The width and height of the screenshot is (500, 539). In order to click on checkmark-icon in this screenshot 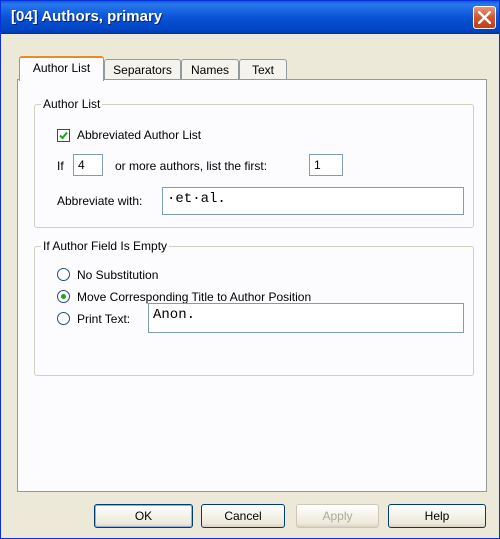, I will do `click(63, 135)`.